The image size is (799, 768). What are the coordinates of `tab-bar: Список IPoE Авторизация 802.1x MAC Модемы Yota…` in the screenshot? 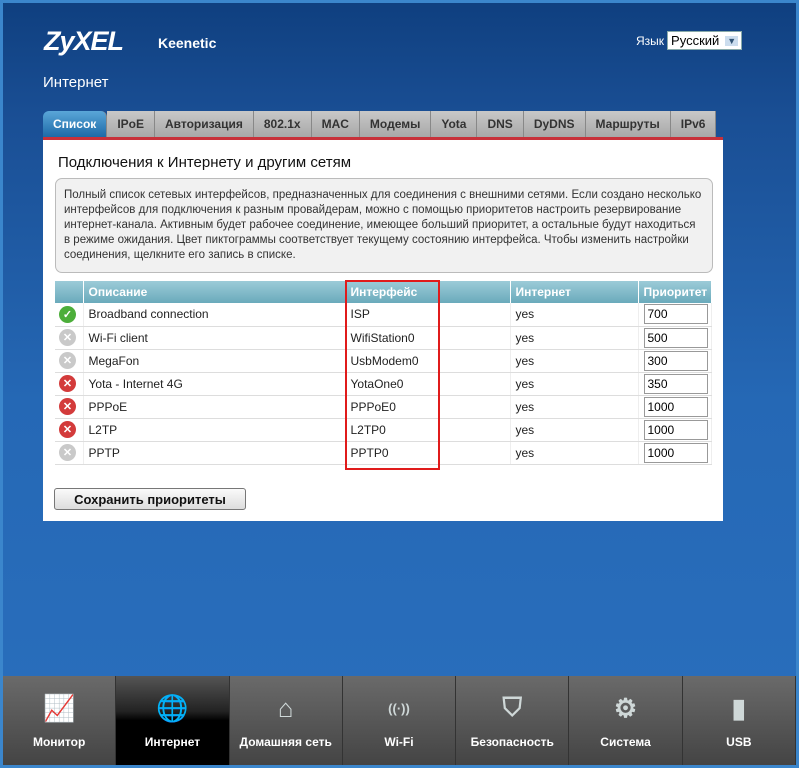 It's located at (380, 124).